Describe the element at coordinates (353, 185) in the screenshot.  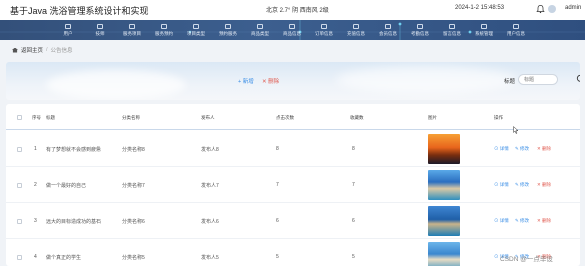
I see `cell-favorites: 7` at that location.